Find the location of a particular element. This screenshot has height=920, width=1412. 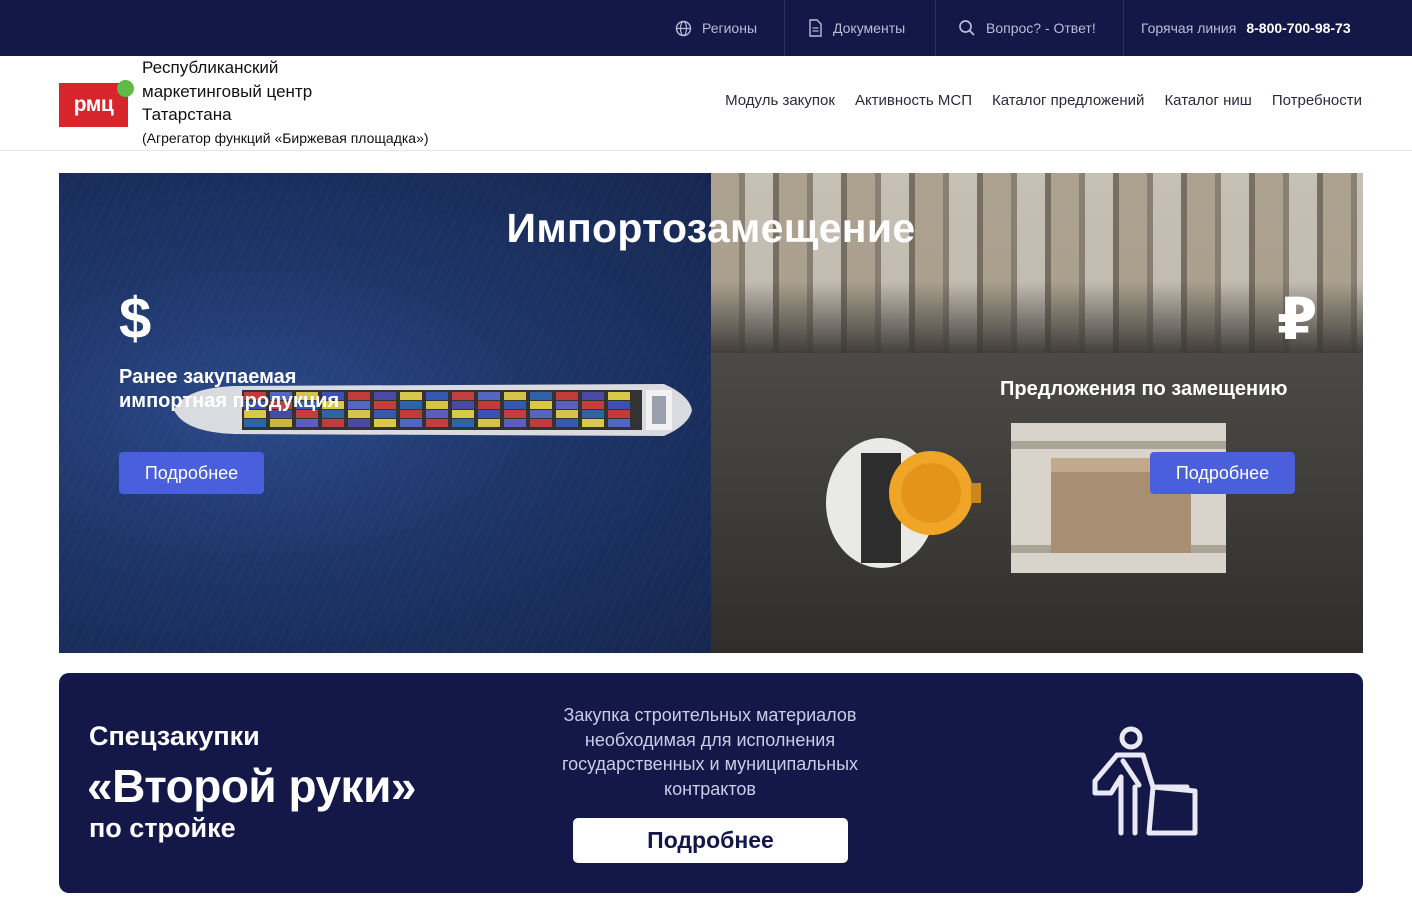

document-icon is located at coordinates (815, 28).